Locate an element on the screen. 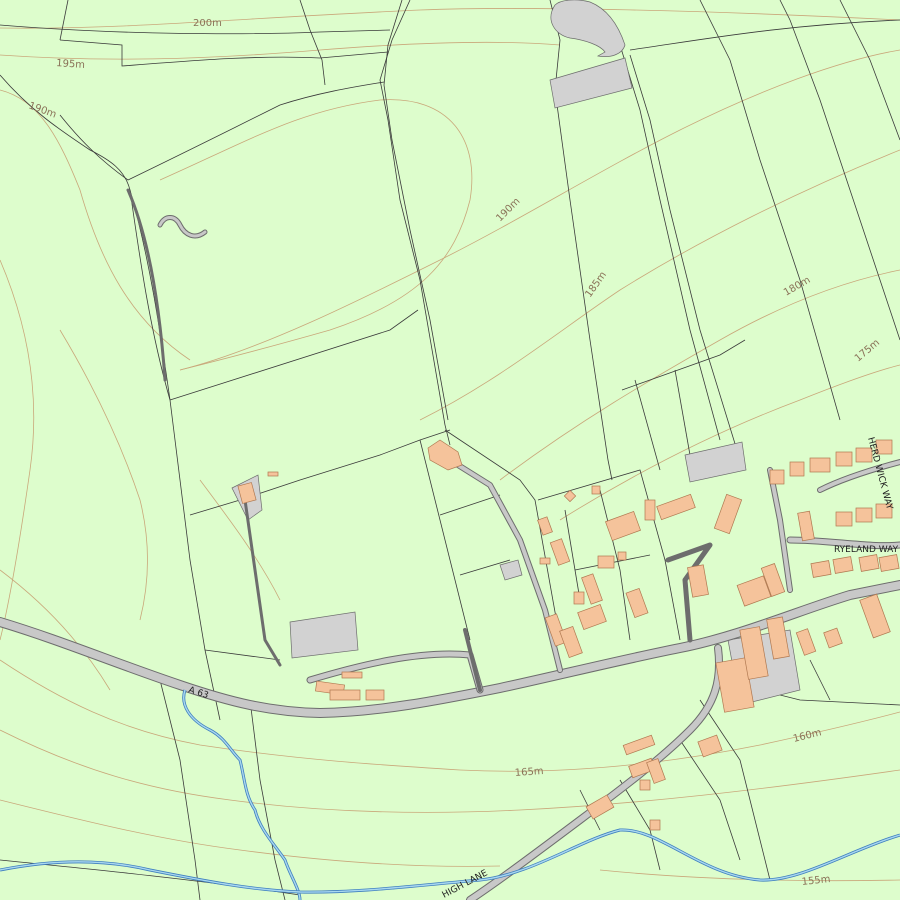 The image size is (900, 900). contour-label-160: 160m is located at coordinates (807, 736).